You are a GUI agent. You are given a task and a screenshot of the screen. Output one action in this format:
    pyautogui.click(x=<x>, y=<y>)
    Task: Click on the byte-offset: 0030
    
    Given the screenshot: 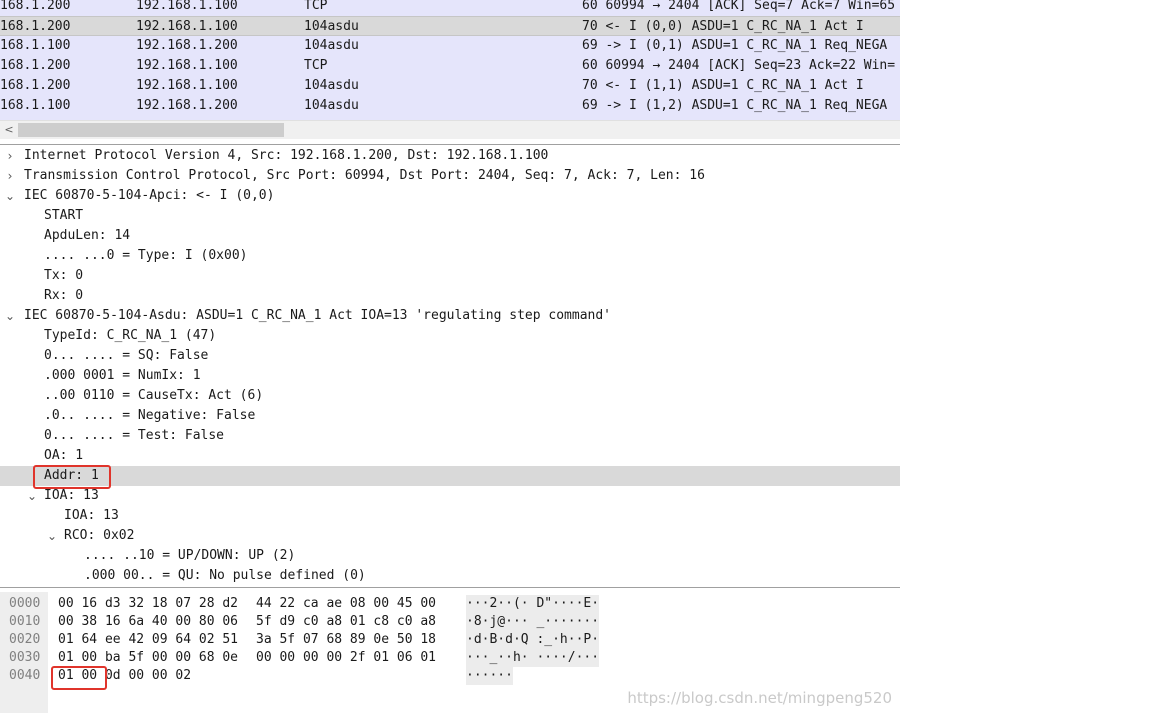 What is the action you would take?
    pyautogui.click(x=25, y=657)
    